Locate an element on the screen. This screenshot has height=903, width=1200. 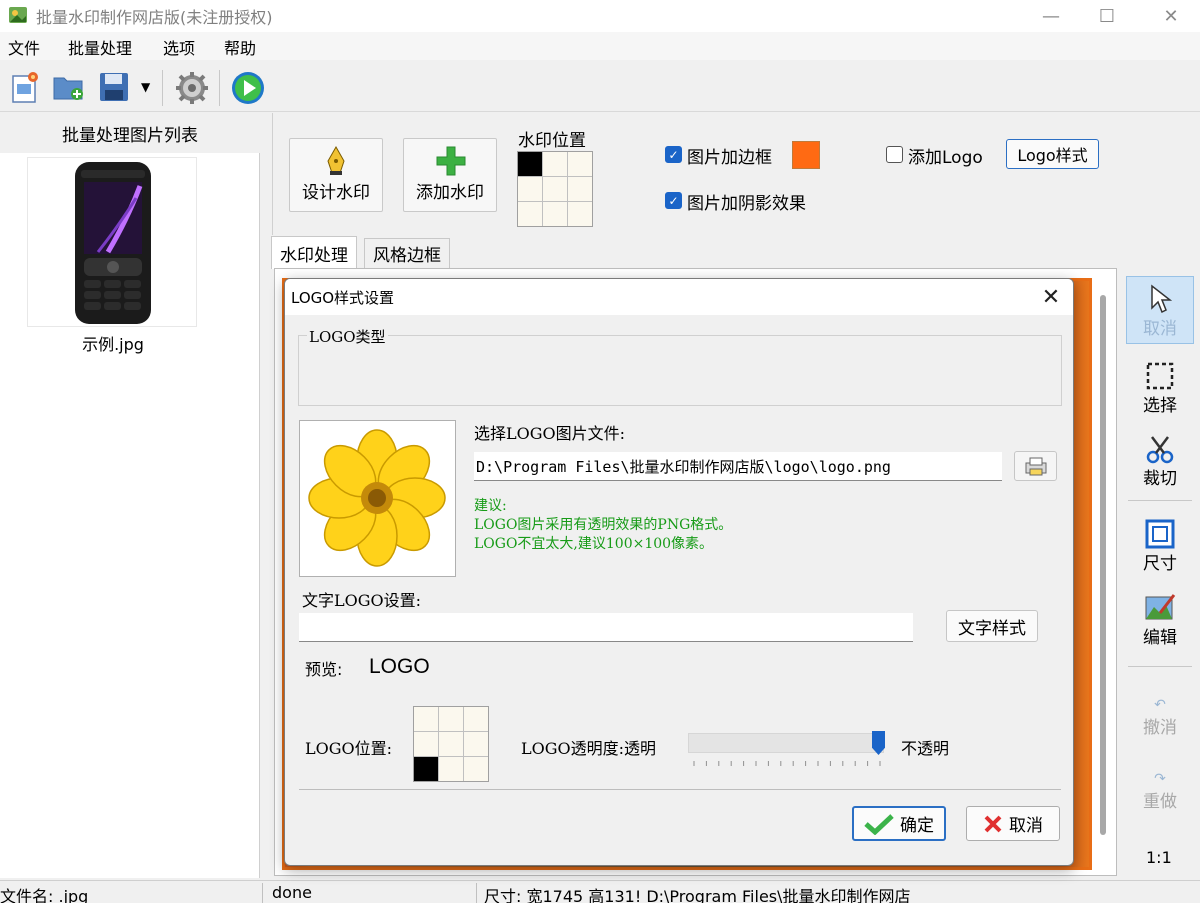
opacity-label: LOGO透明度:透明 is located at coordinates (589, 748).